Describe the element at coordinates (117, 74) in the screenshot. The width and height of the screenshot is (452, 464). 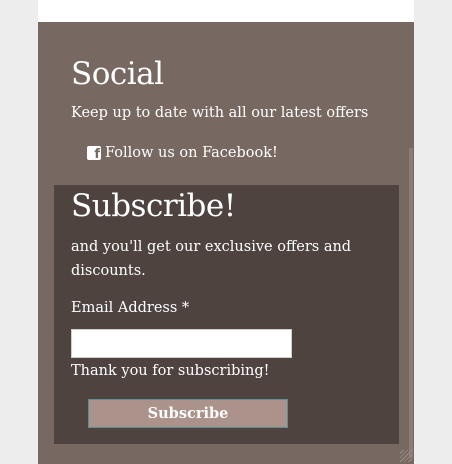
I see `social-heading: Social` at that location.